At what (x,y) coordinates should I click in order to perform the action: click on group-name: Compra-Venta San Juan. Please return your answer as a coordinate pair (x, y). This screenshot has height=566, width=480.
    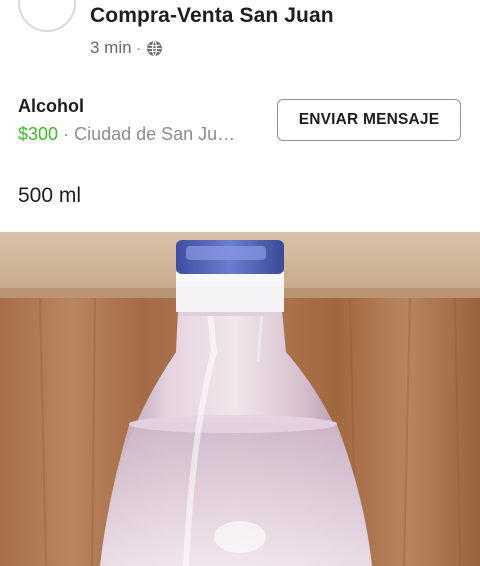
    Looking at the image, I should click on (212, 16).